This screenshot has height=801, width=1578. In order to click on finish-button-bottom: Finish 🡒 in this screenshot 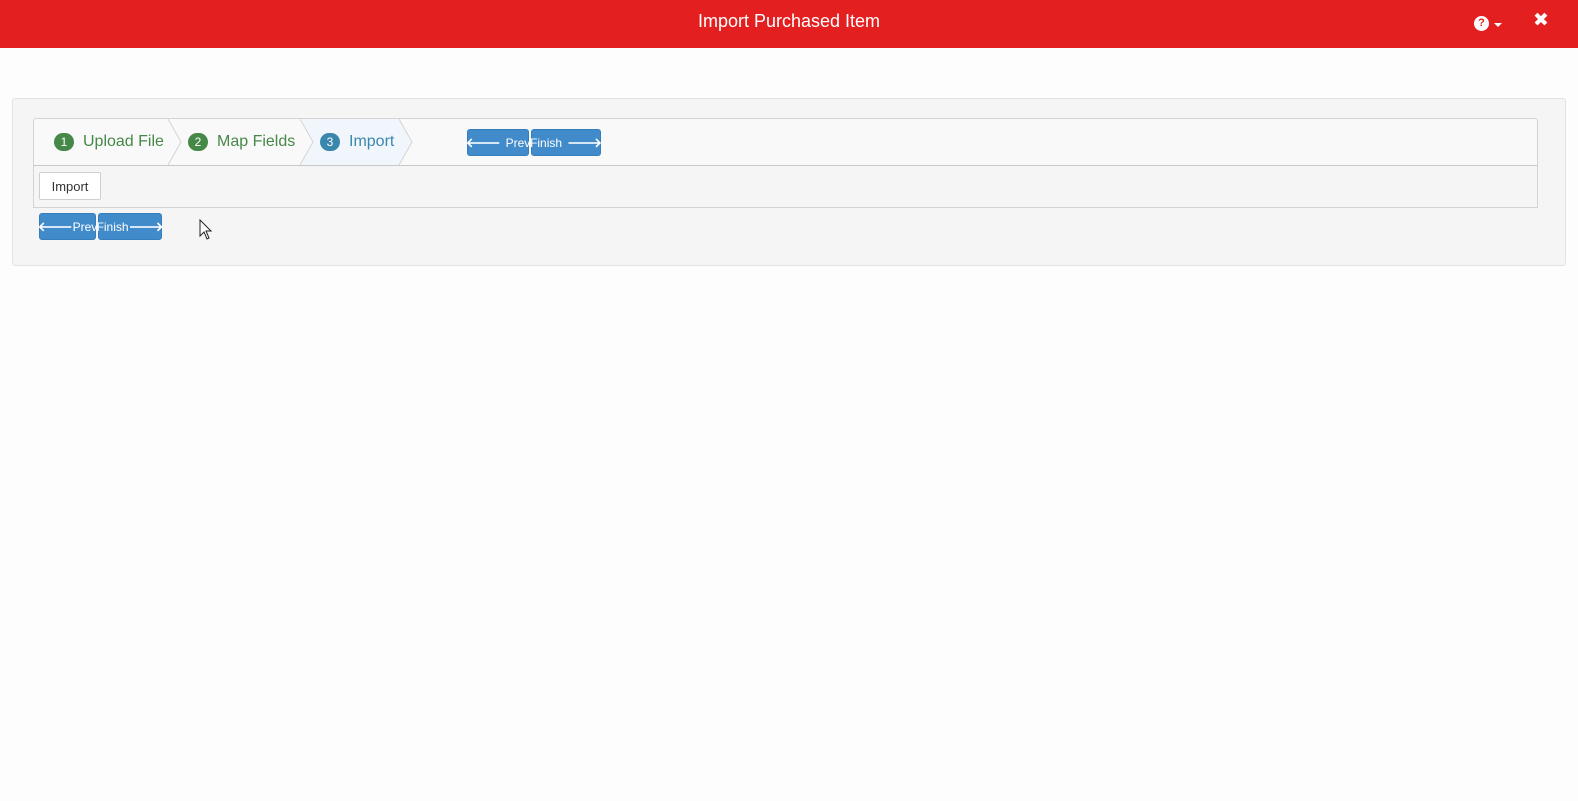, I will do `click(130, 226)`.